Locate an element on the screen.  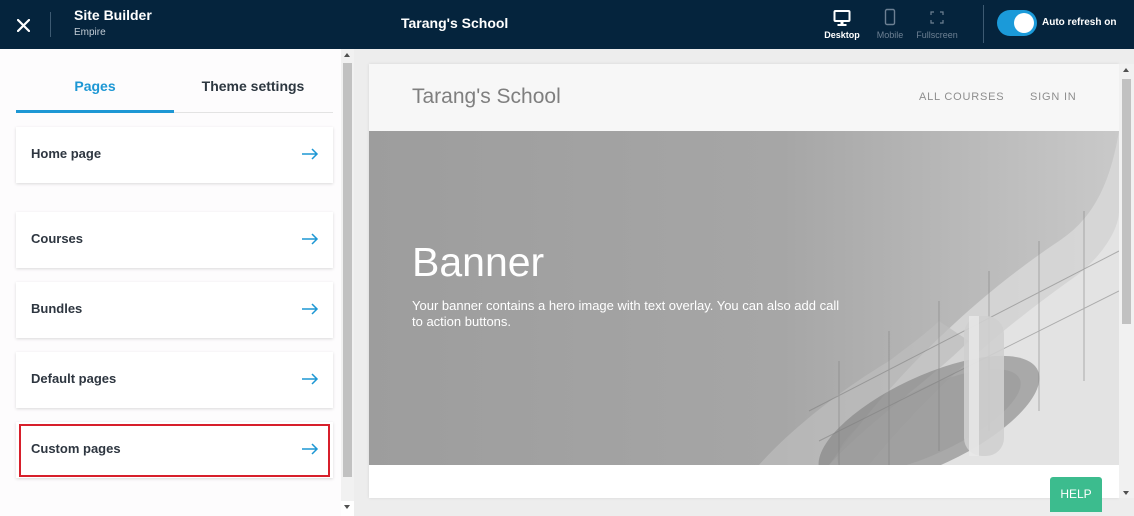
page-item-label: Courses is located at coordinates (57, 238).